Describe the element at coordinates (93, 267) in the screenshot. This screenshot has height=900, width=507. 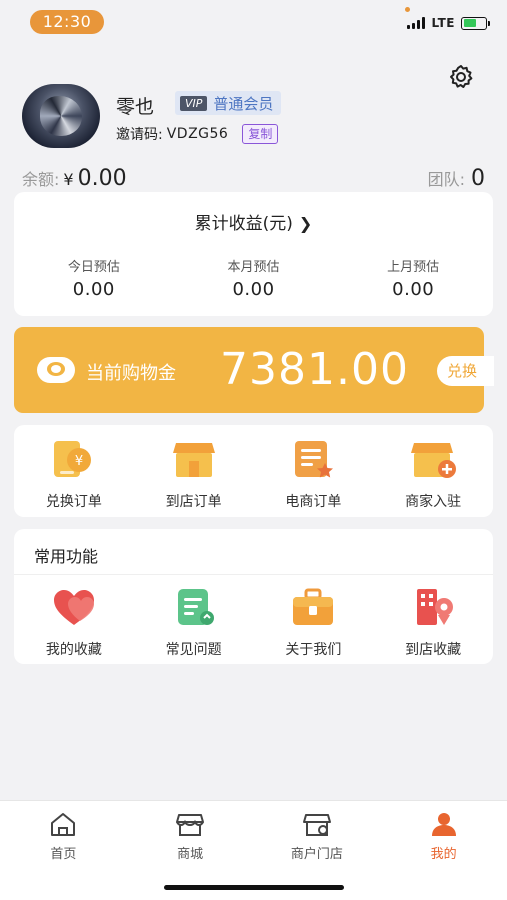
I see `earnings-label: 今日预估` at that location.